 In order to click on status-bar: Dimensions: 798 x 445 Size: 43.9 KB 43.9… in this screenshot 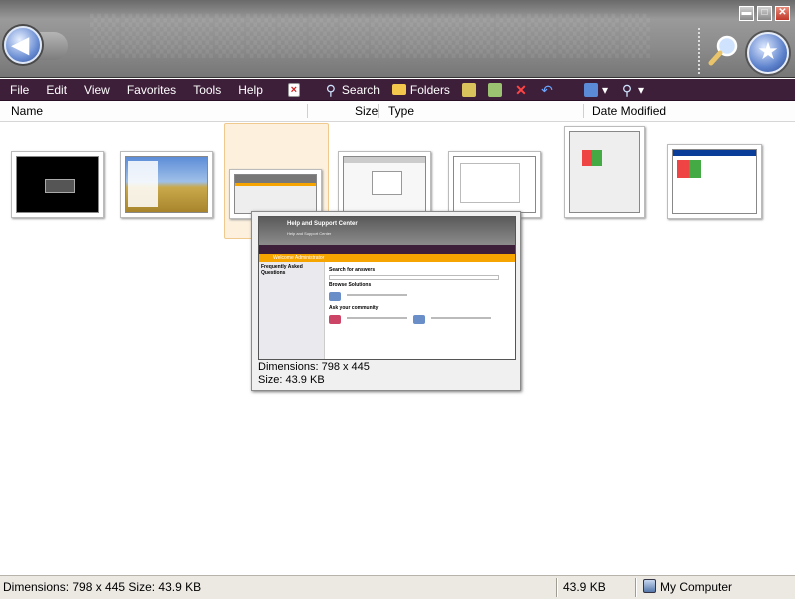, I will do `click(397, 587)`.